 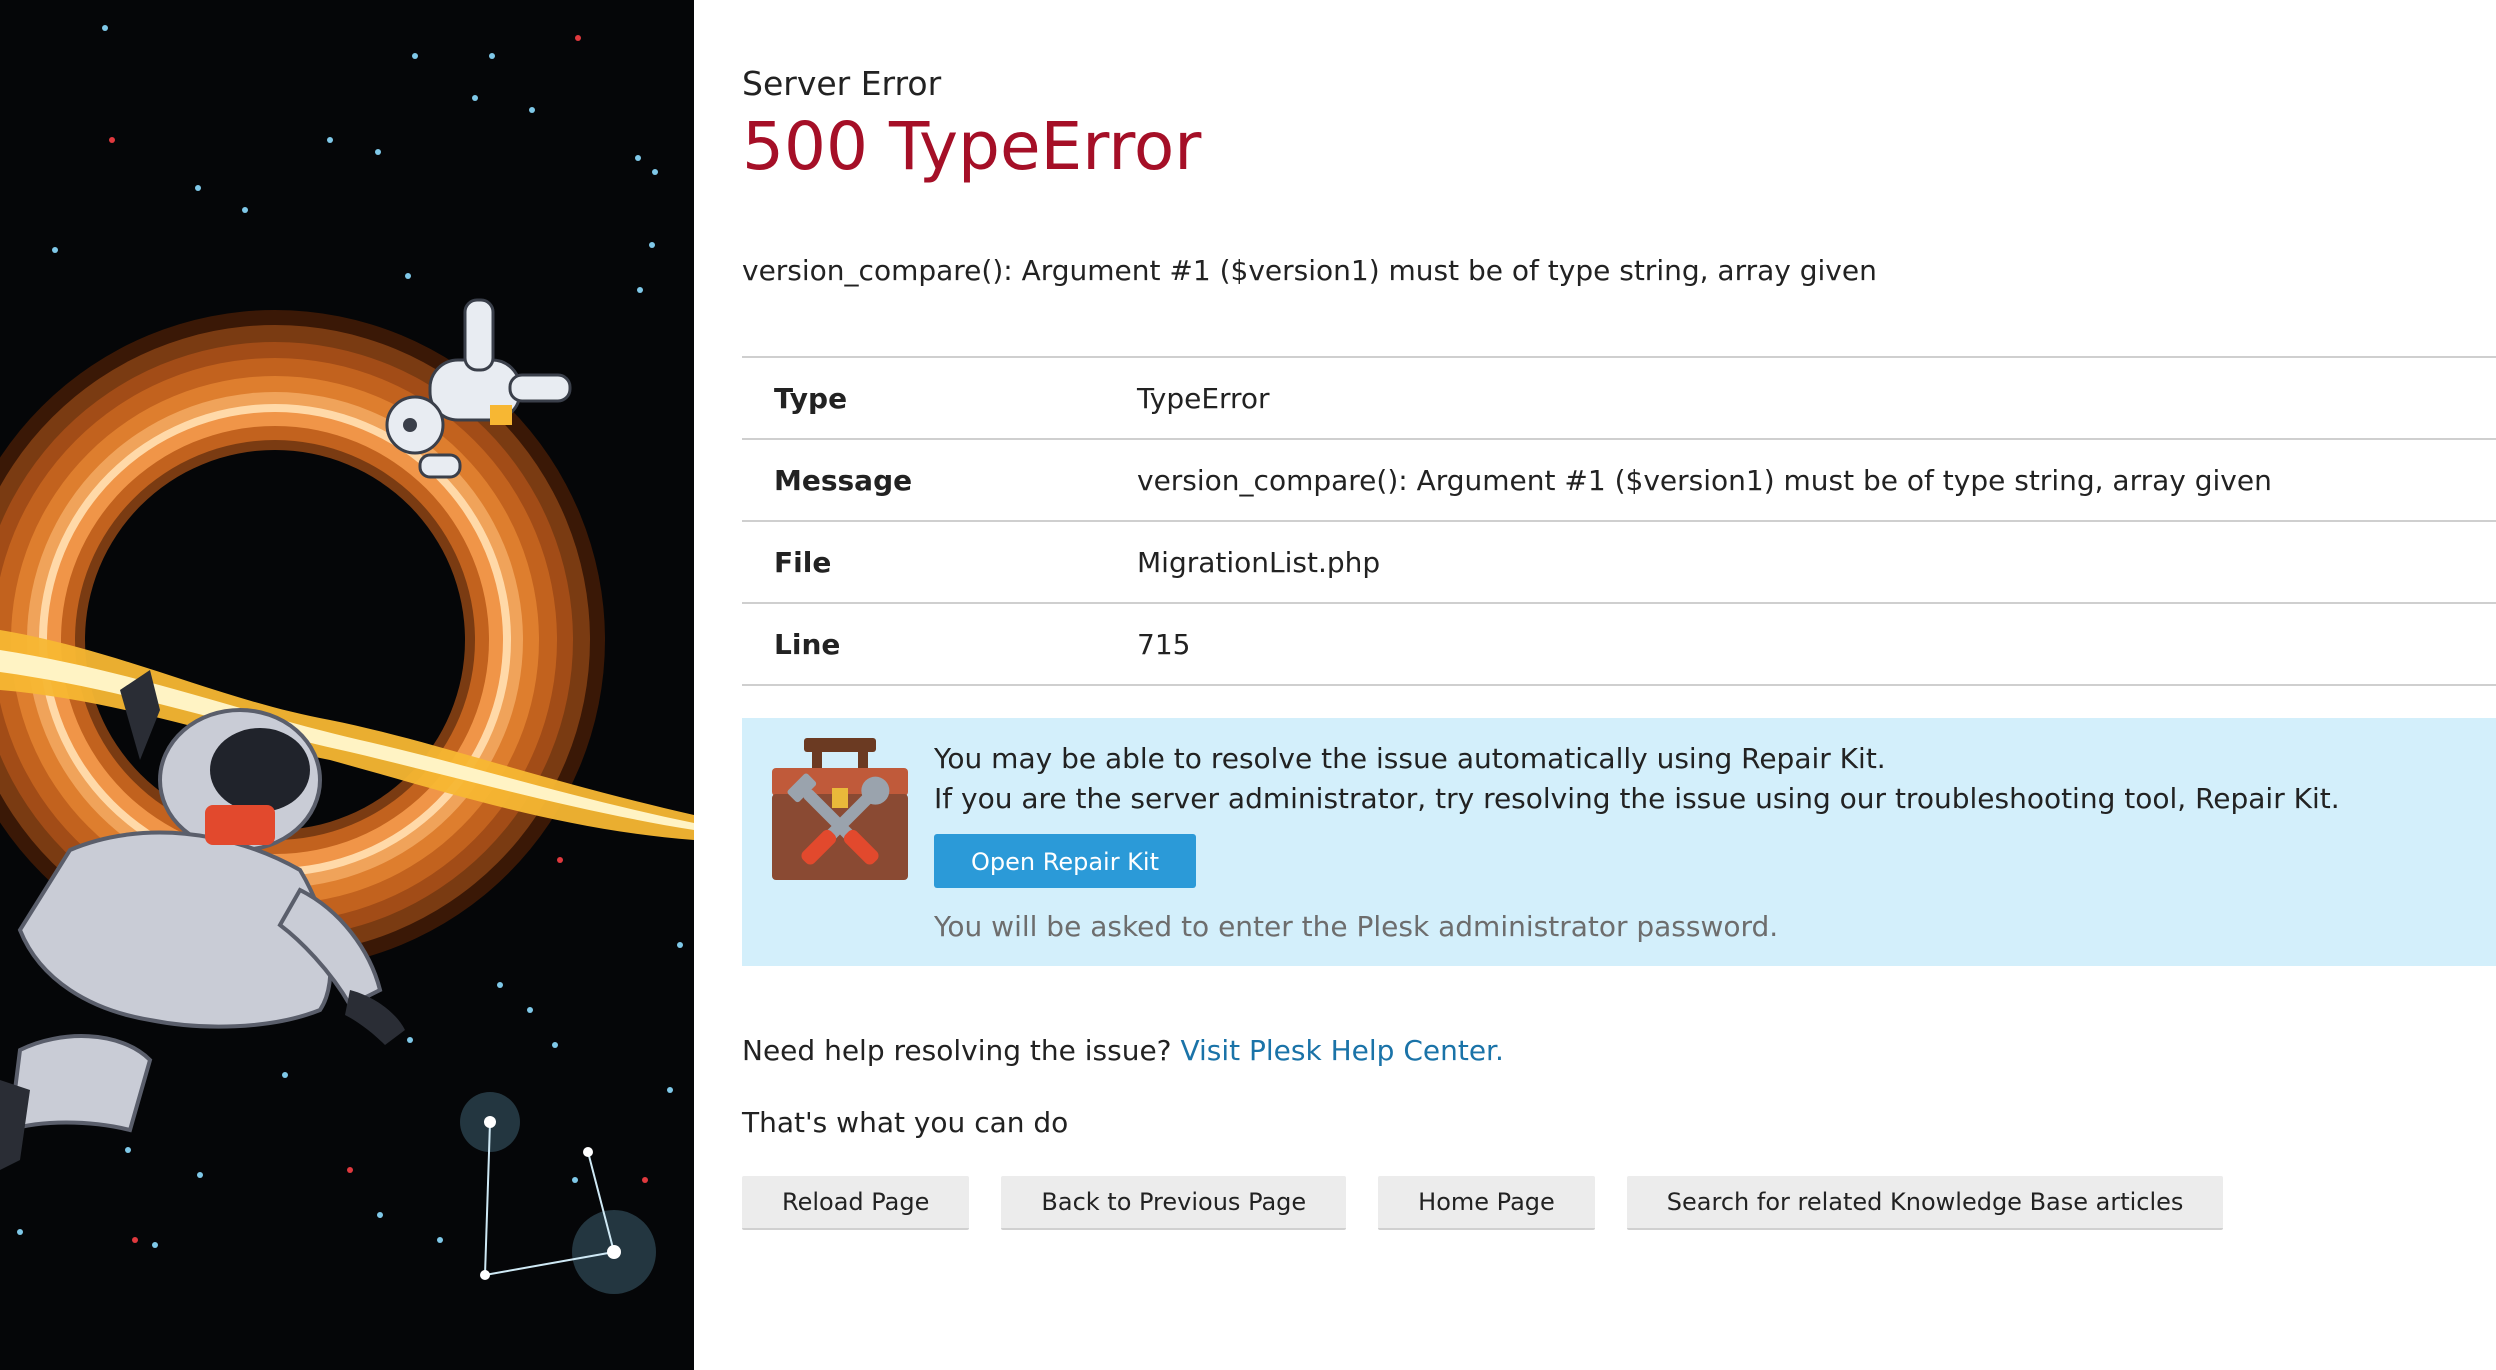 What do you see at coordinates (811, 398) in the screenshot?
I see `details-key: Type` at bounding box center [811, 398].